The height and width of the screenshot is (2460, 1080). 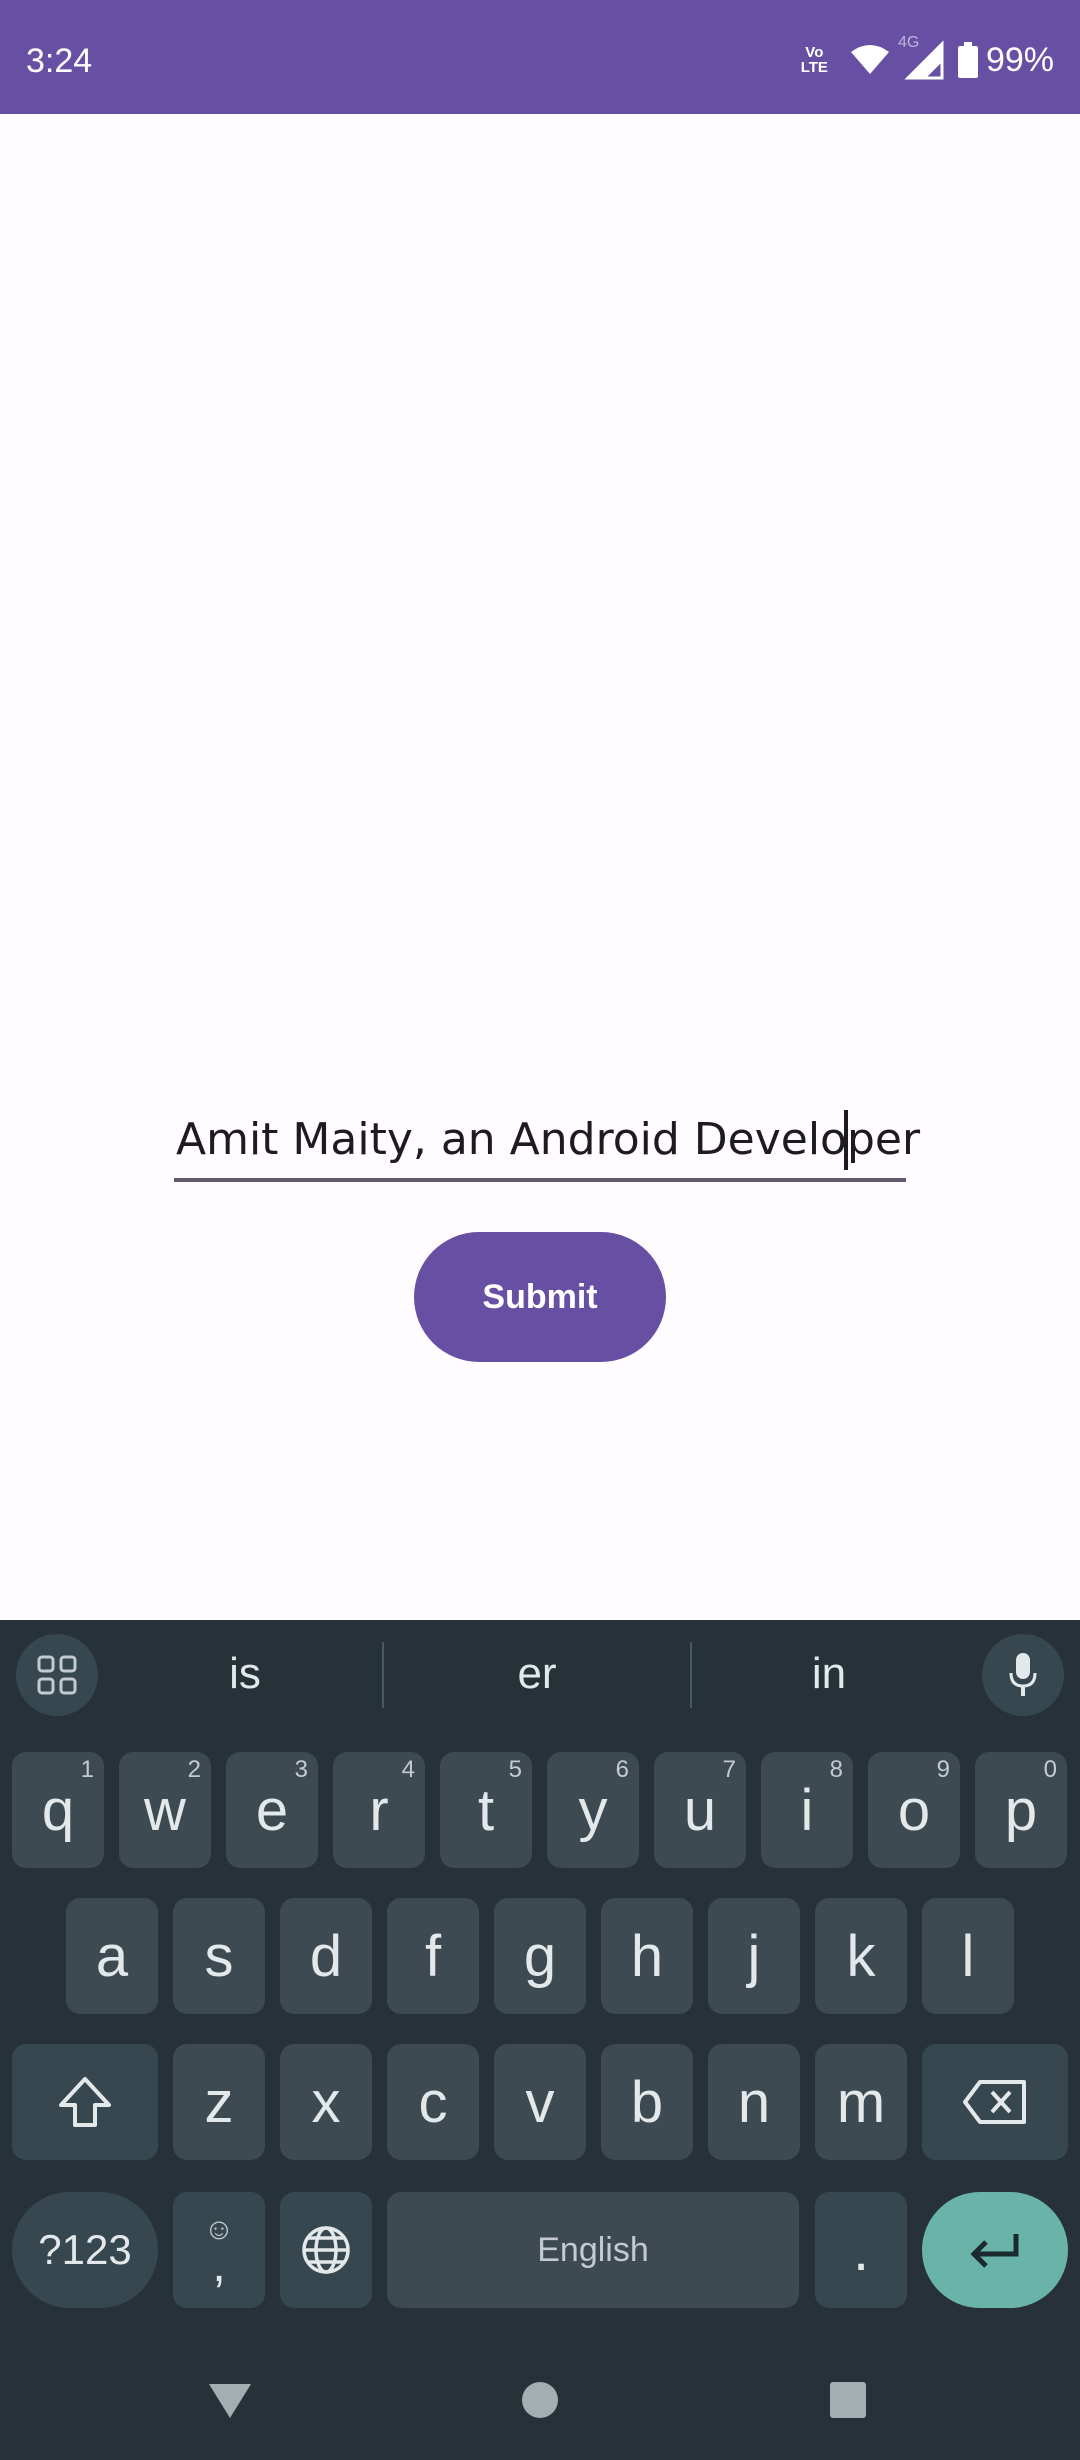 What do you see at coordinates (540, 1956) in the screenshot?
I see `key-g: g` at bounding box center [540, 1956].